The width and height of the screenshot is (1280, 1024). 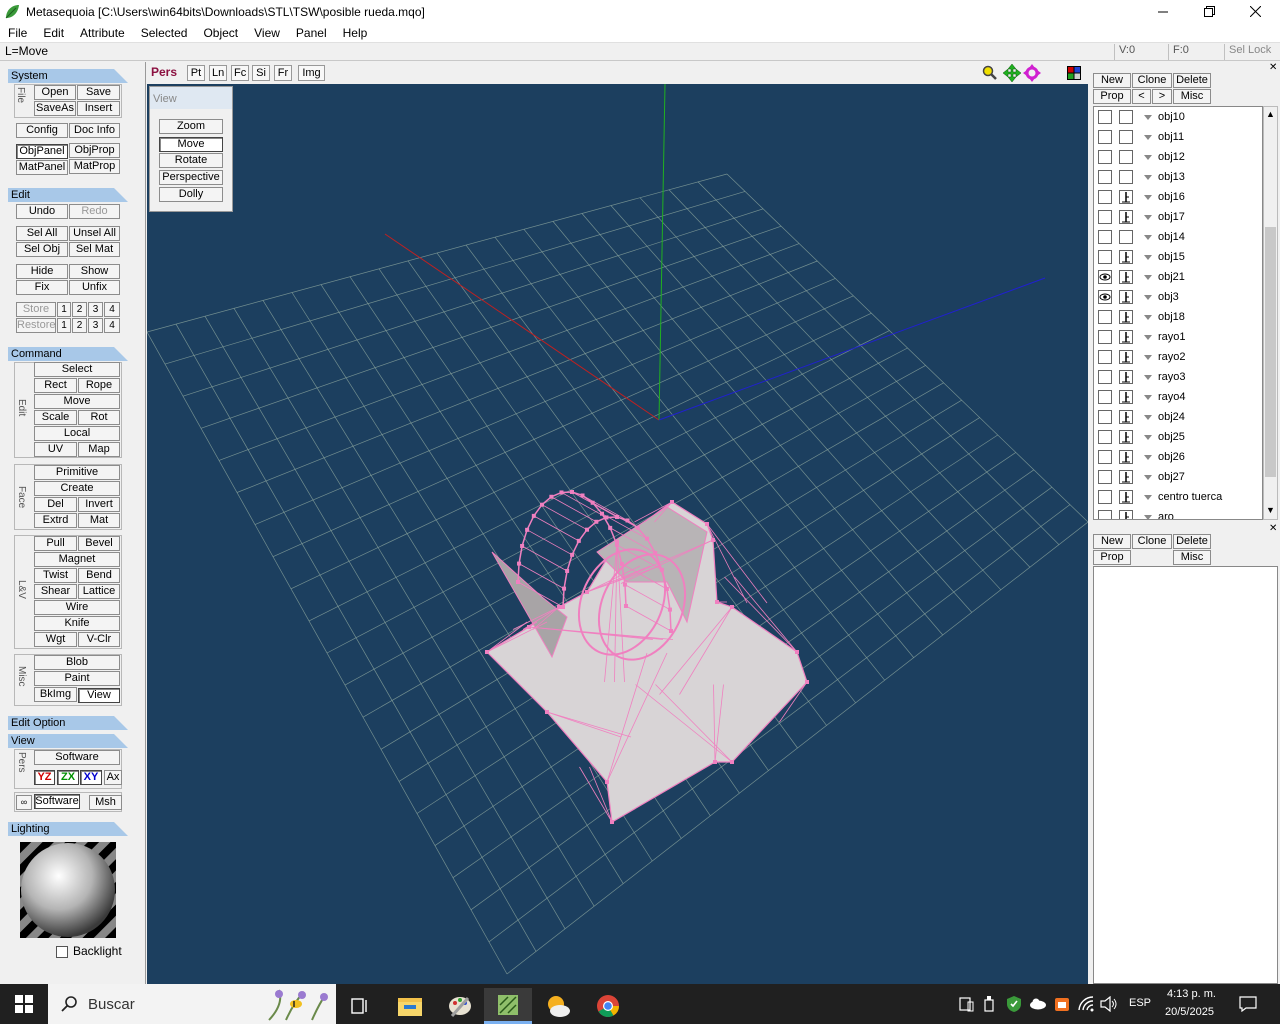 What do you see at coordinates (64, 309) in the screenshot?
I see `store-slot-1: 1` at bounding box center [64, 309].